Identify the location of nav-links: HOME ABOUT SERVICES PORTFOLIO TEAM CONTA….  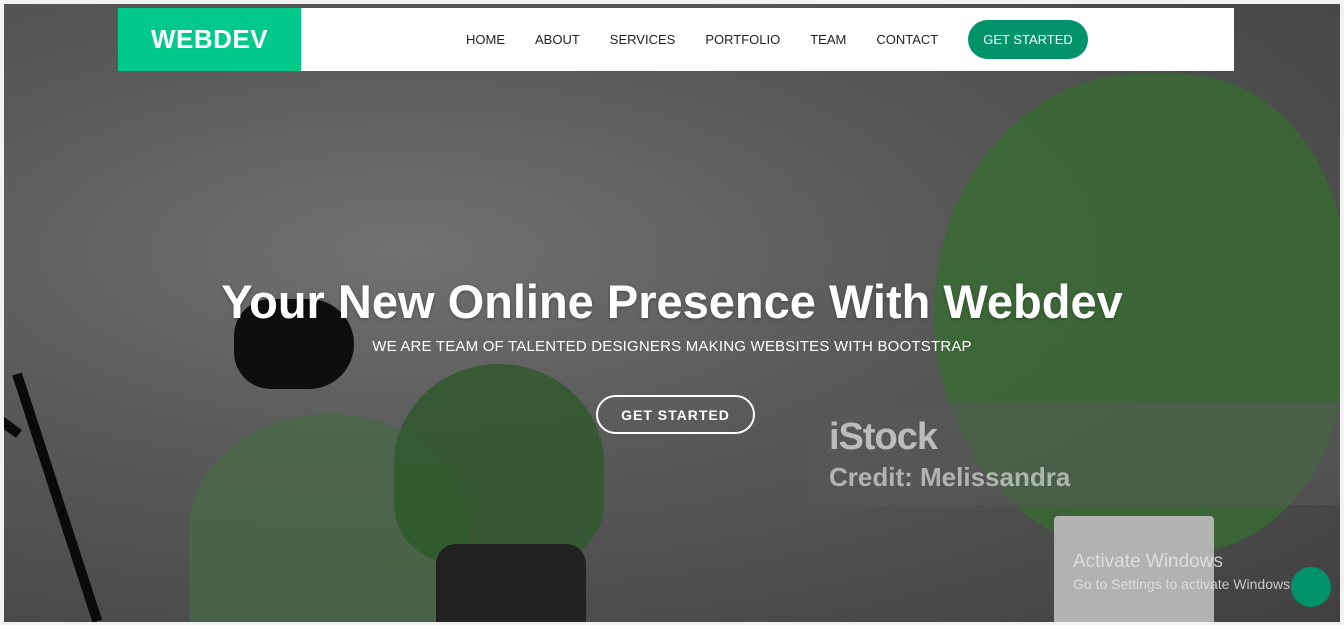
(777, 39).